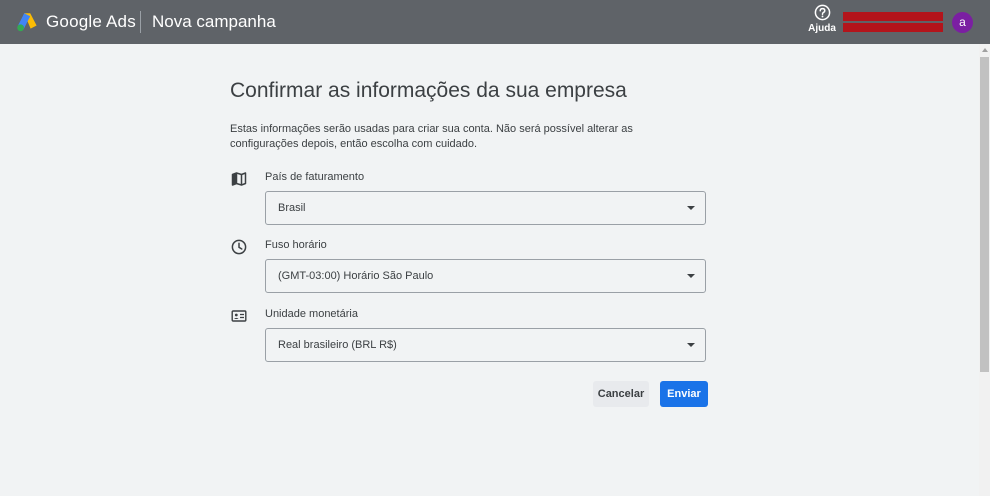  I want to click on currency-card-icon, so click(239, 316).